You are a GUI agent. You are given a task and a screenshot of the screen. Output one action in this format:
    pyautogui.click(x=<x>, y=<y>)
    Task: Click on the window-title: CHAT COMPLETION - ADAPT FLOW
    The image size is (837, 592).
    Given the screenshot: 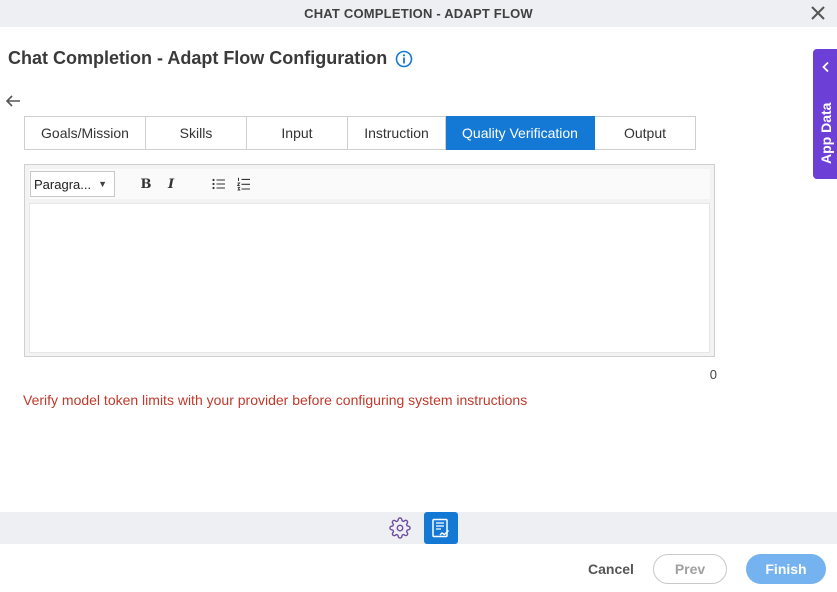 What is the action you would take?
    pyautogui.click(x=418, y=13)
    